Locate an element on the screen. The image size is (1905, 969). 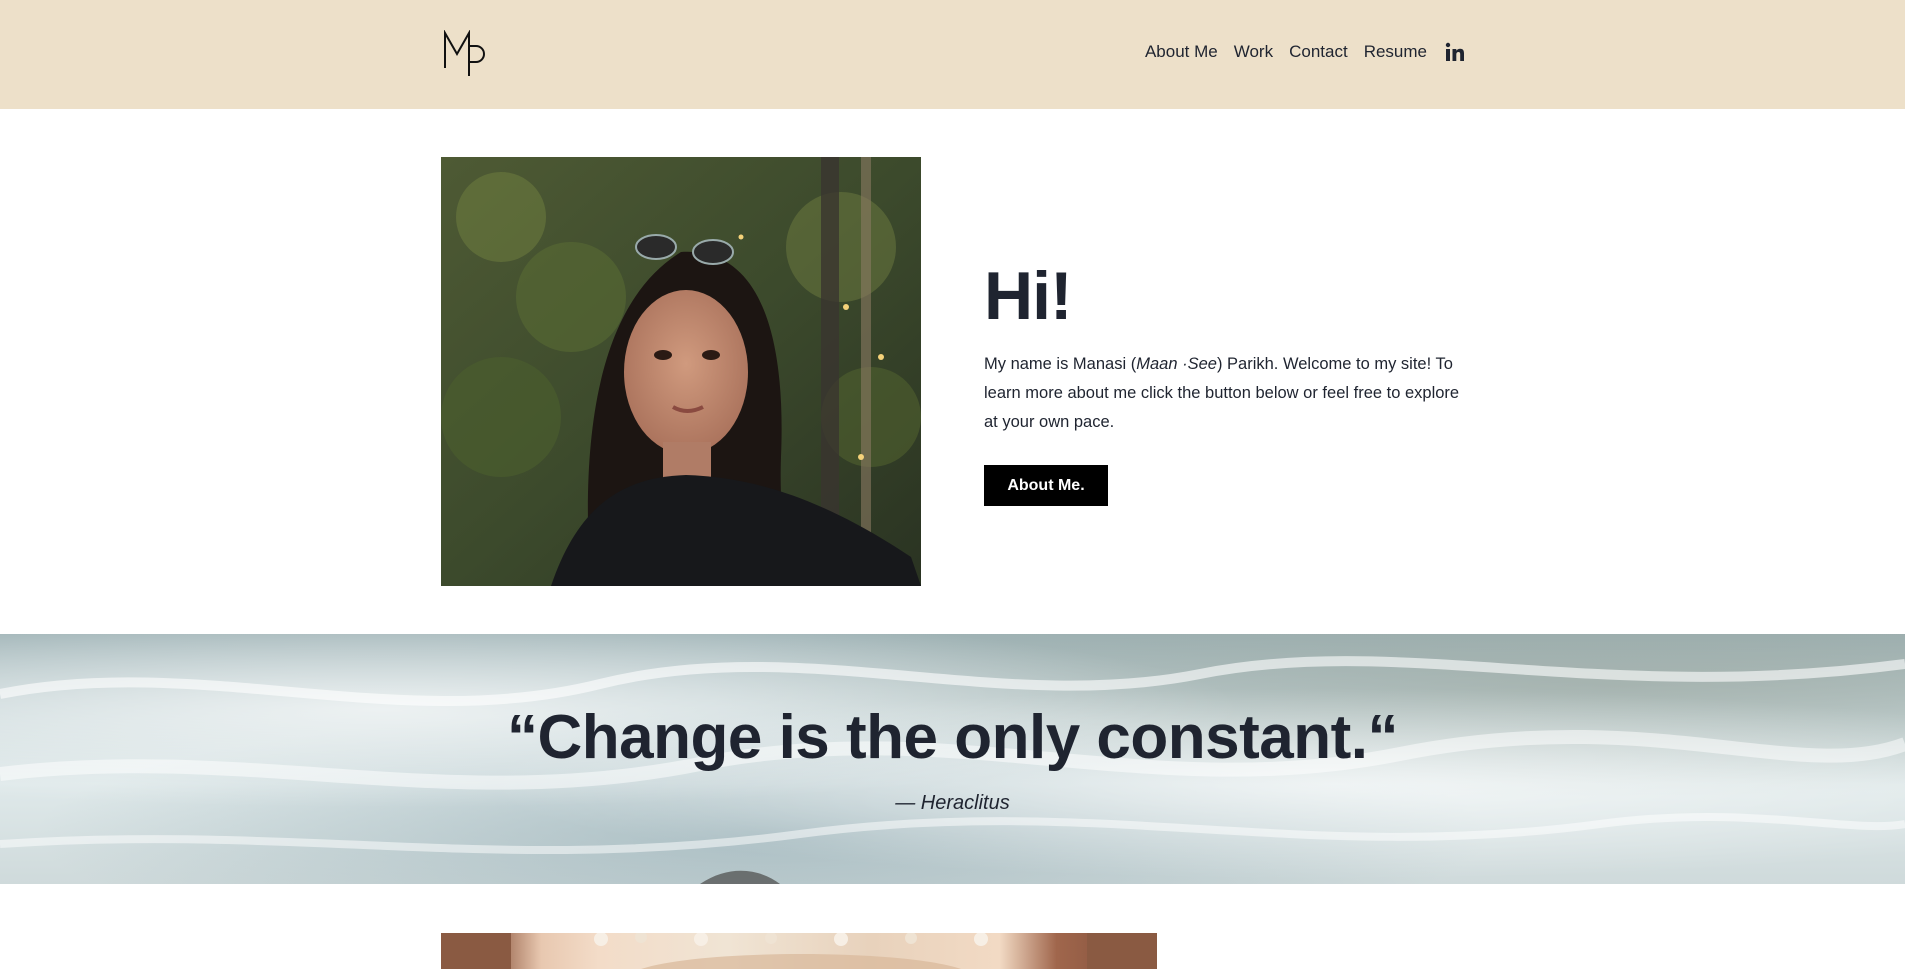
nav-work: Work is located at coordinates (1253, 52).